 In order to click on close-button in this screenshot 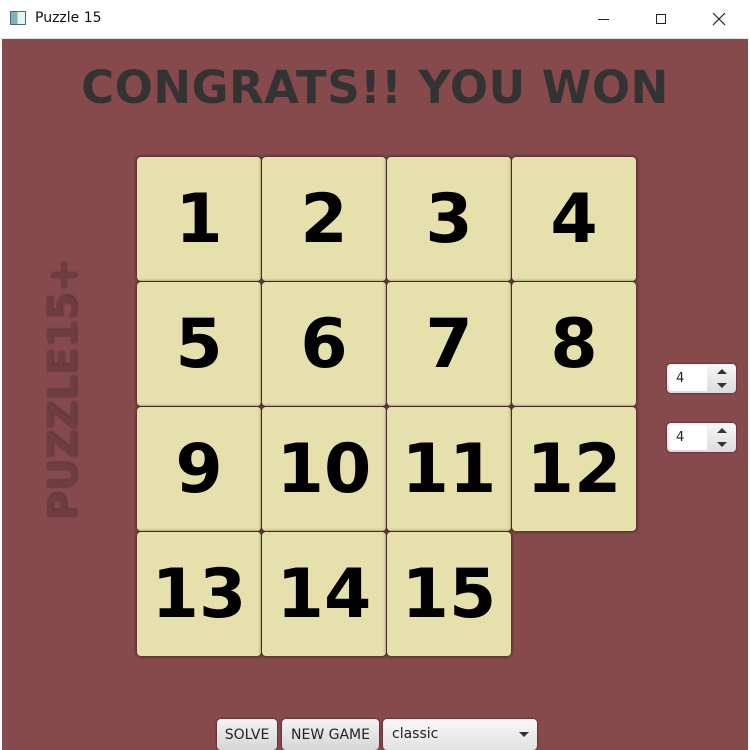, I will do `click(719, 19)`.